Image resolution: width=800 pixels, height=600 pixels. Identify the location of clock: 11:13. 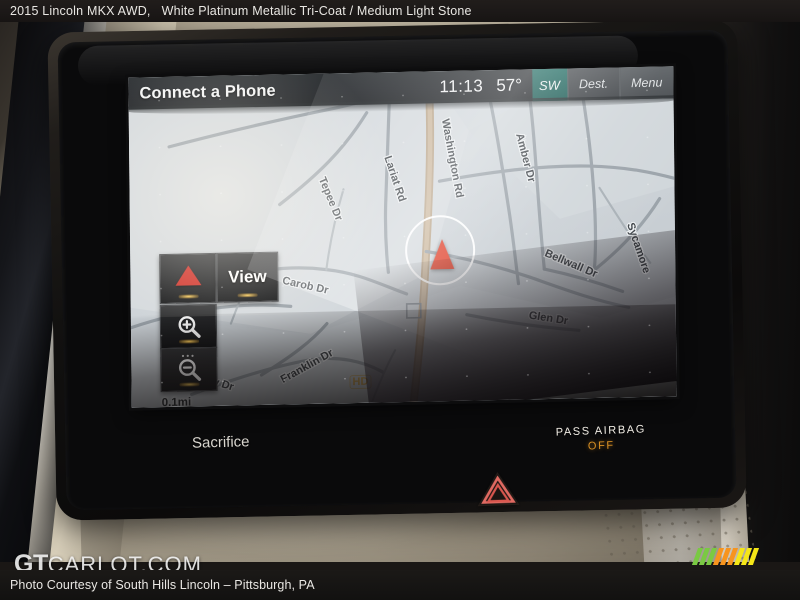
(461, 86).